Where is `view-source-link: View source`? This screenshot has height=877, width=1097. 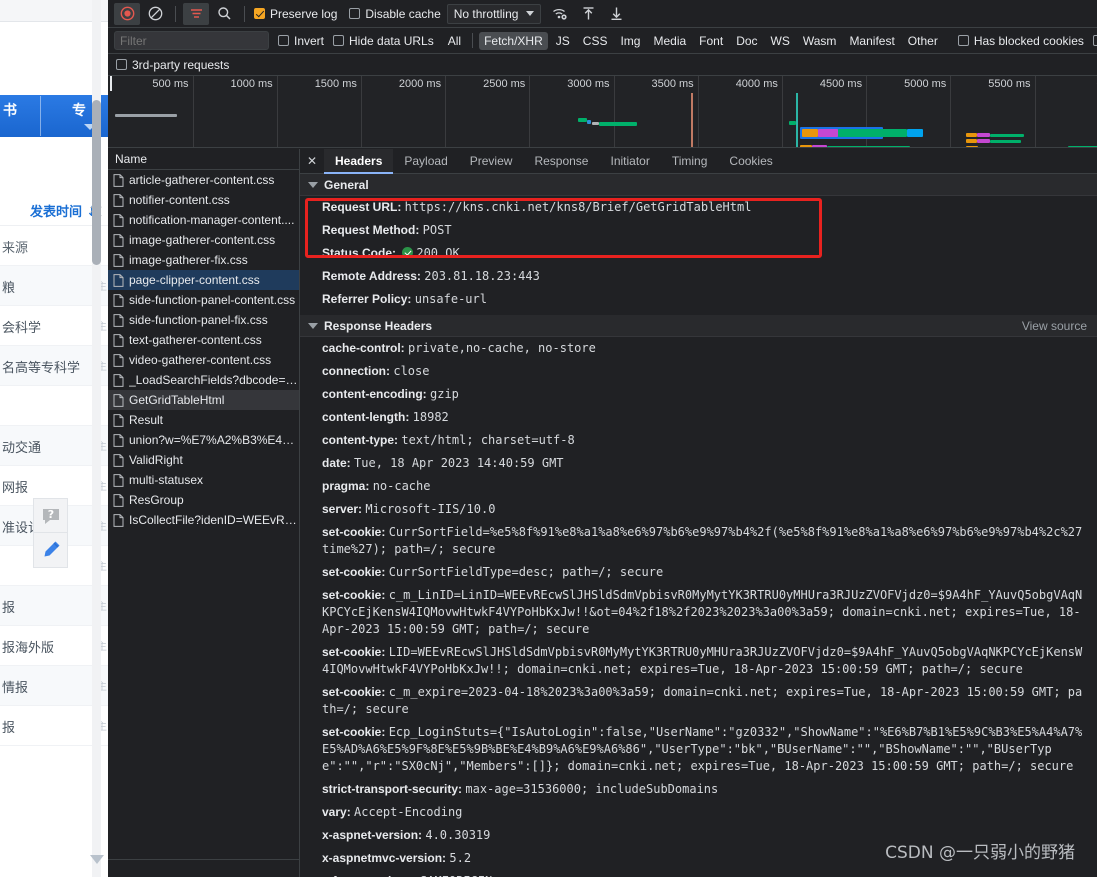
view-source-link: View source is located at coordinates (1054, 326).